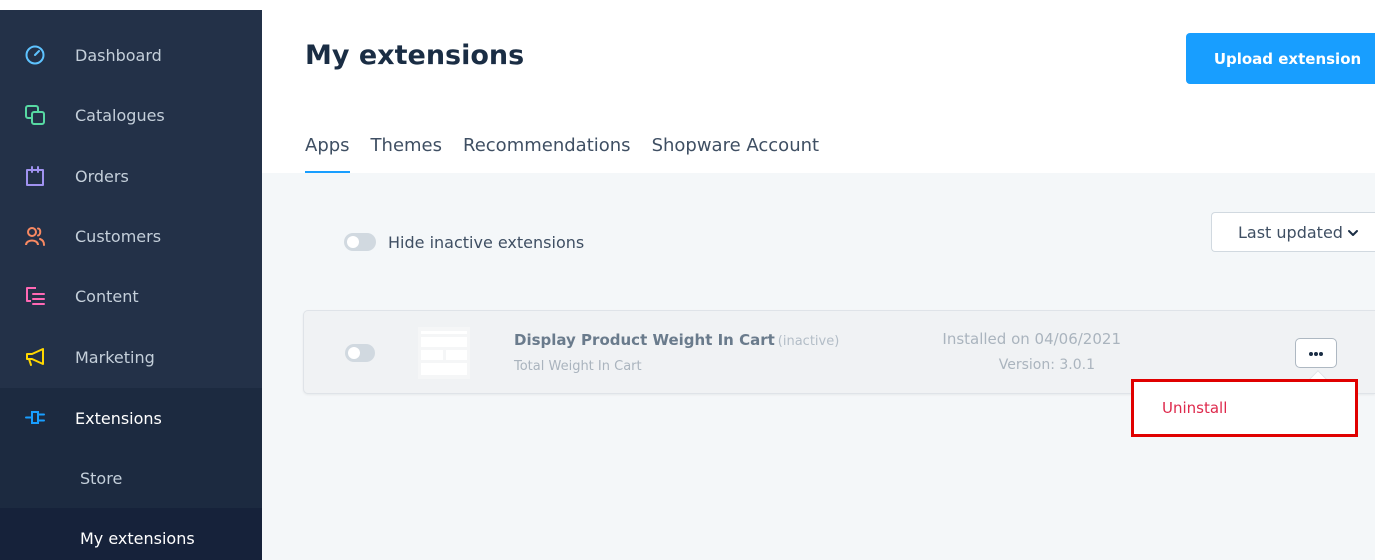  Describe the element at coordinates (327, 154) in the screenshot. I see `tab-apps: Apps` at that location.